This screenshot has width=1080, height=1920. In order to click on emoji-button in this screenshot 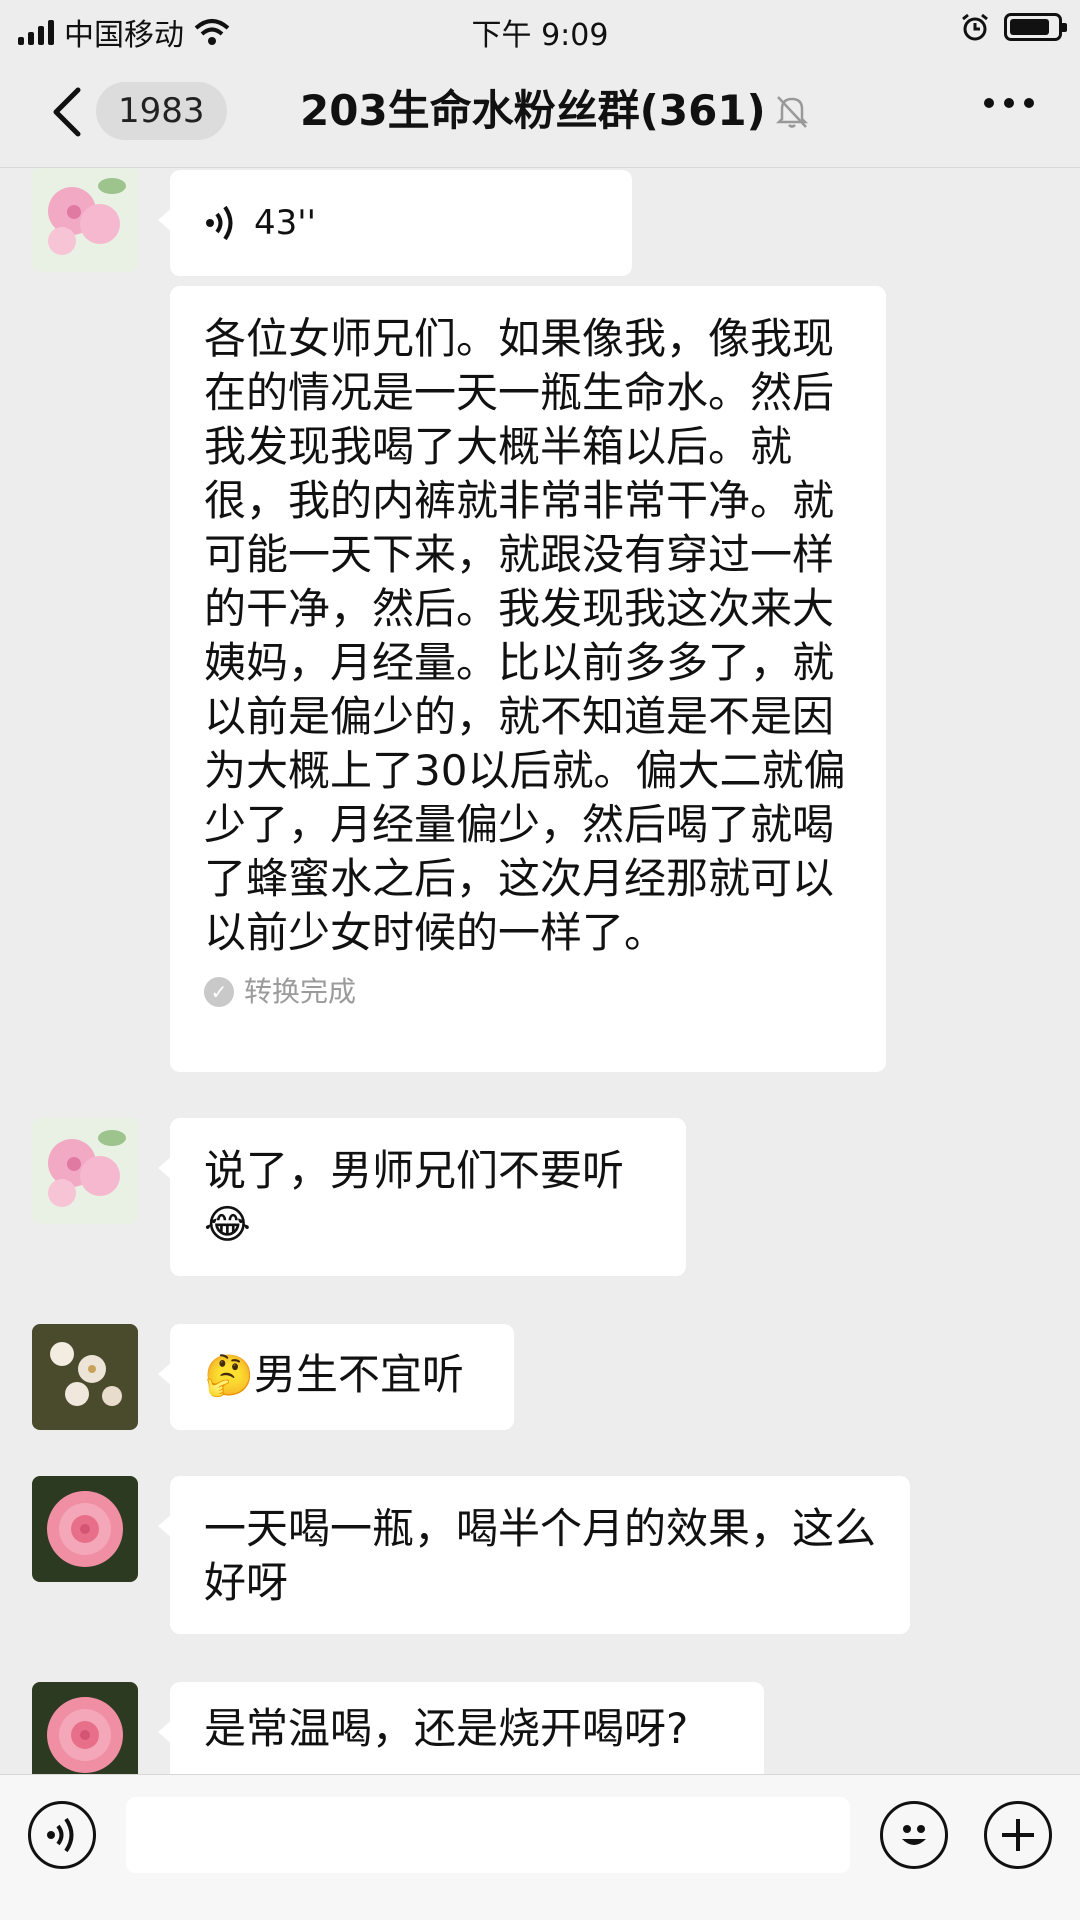, I will do `click(914, 1835)`.